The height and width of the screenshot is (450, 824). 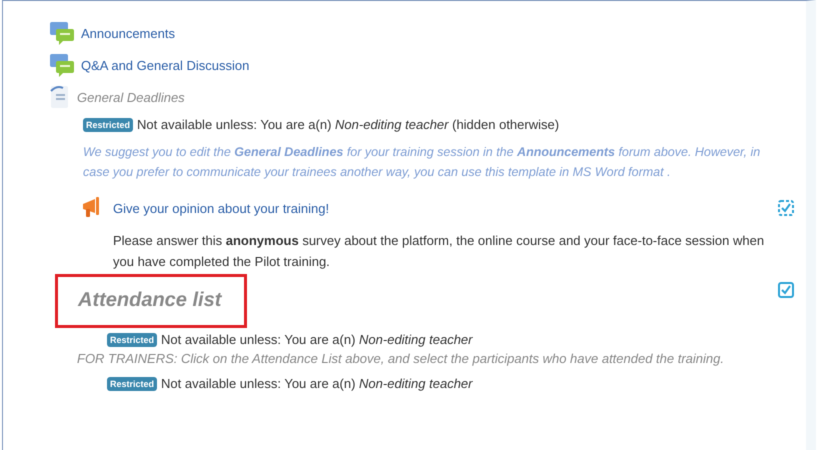 What do you see at coordinates (401, 358) in the screenshot?
I see `trainer-note: FOR TRAINERS: Click on the Attendance List above, and select the participants who have attended the training.` at bounding box center [401, 358].